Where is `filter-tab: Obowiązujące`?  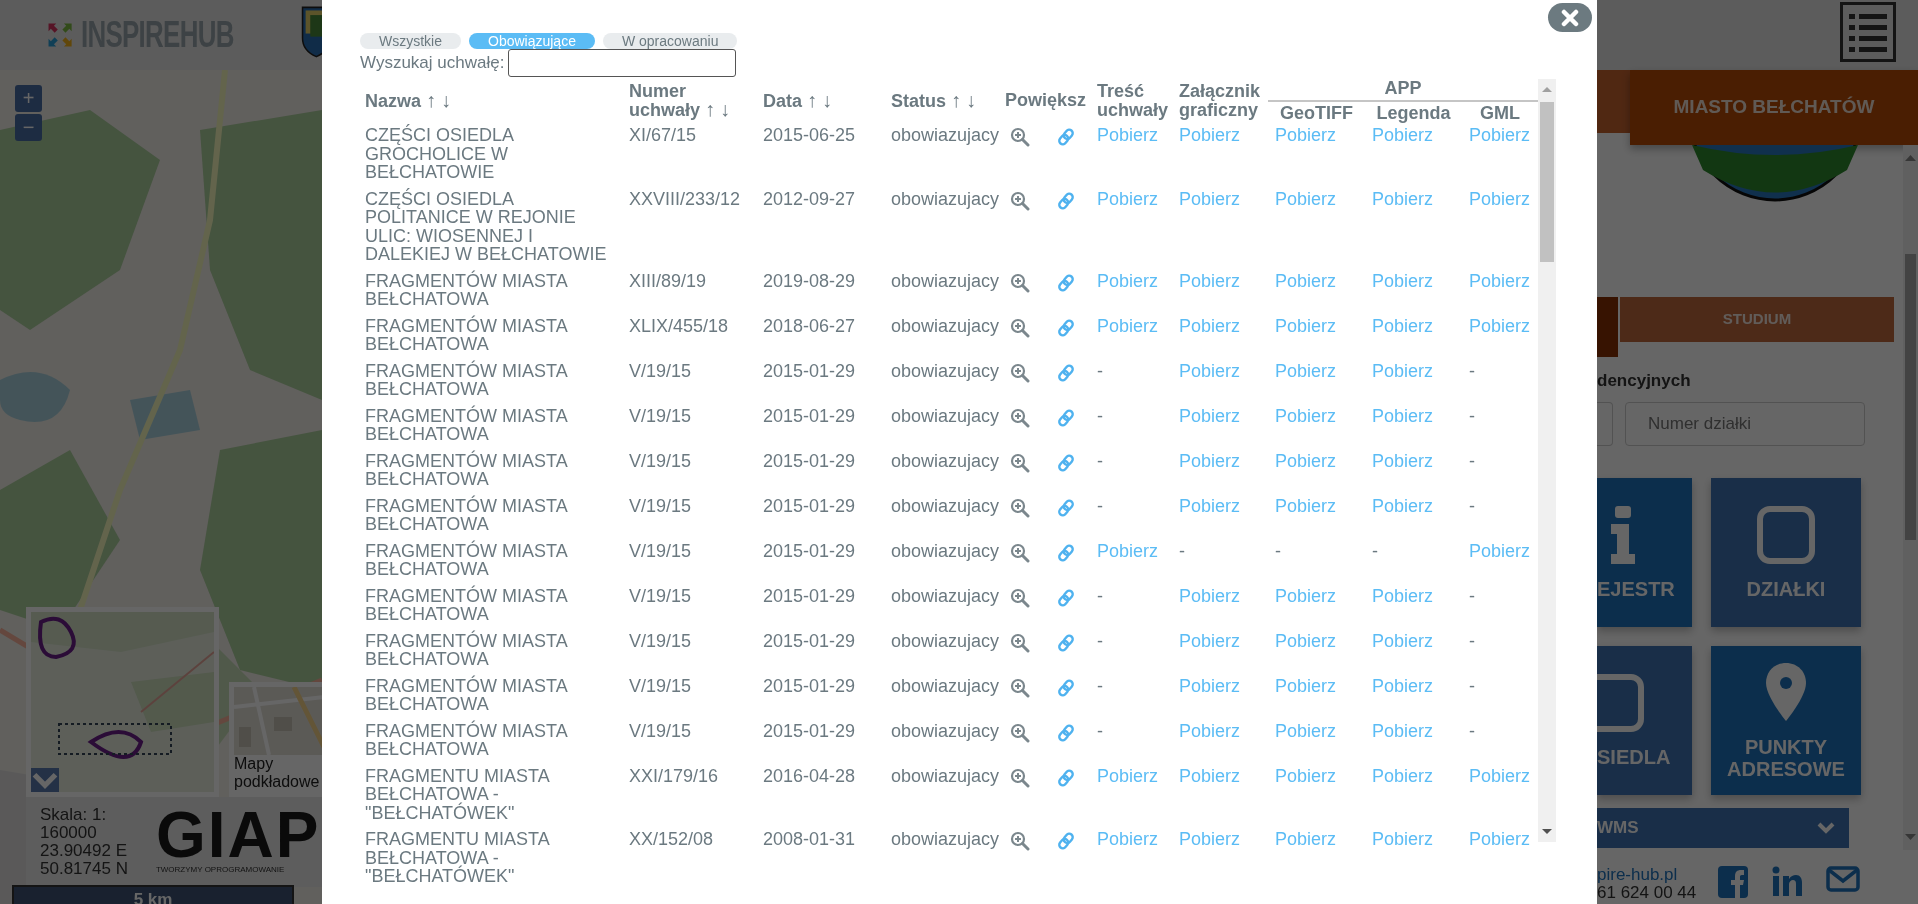
filter-tab: Obowiązujące is located at coordinates (532, 41).